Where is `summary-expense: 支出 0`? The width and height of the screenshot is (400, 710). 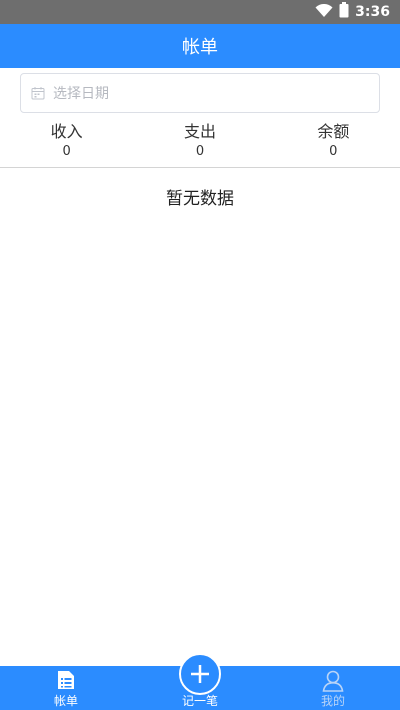 summary-expense: 支出 0 is located at coordinates (199, 144).